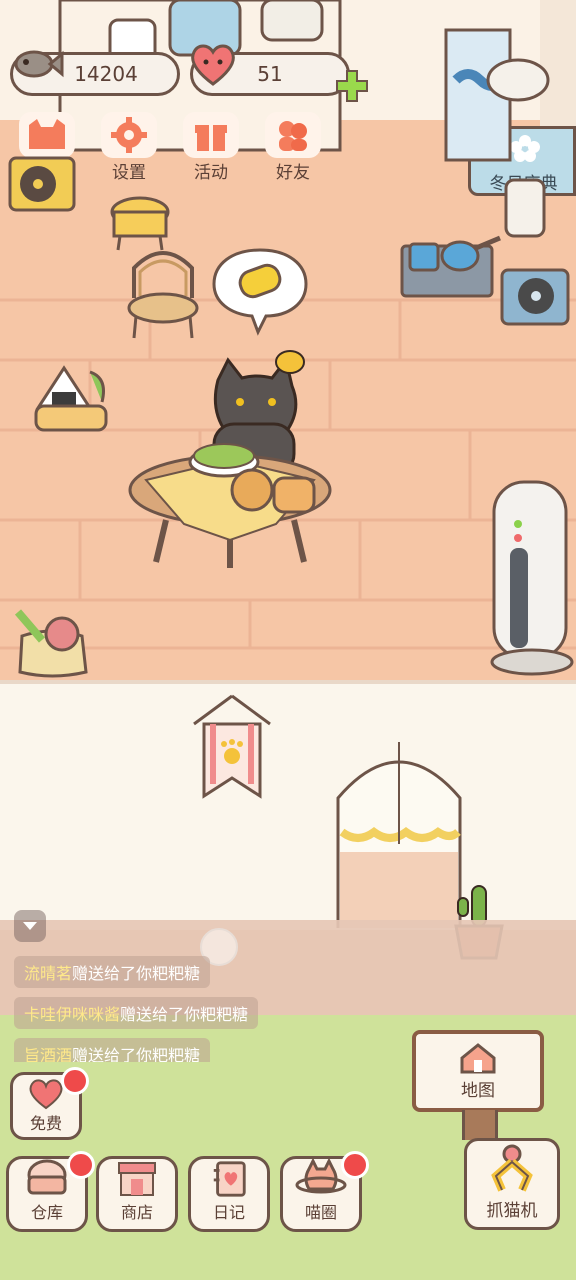 The width and height of the screenshot is (576, 1280). I want to click on sign-post, so click(480, 1125).